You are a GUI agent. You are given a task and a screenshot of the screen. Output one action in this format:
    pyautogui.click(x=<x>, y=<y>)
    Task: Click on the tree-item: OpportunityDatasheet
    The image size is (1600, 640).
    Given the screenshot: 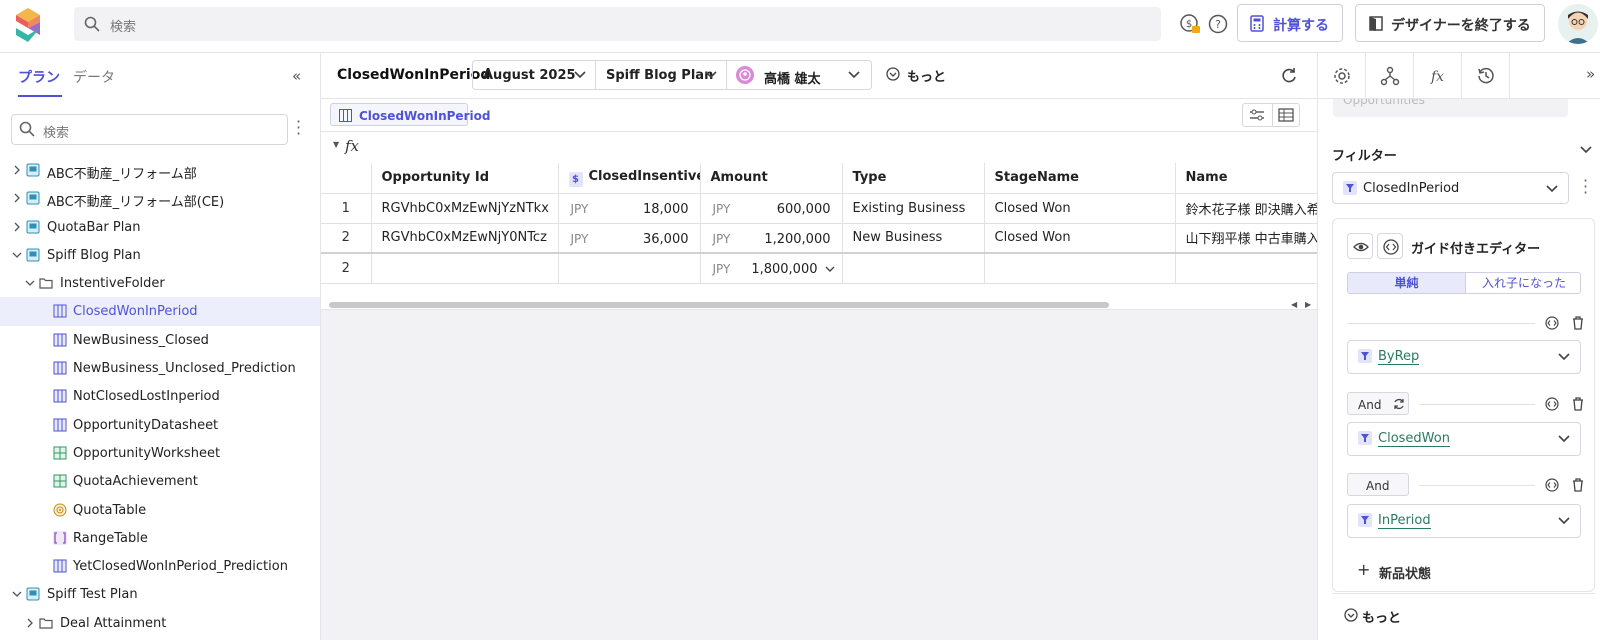 What is the action you would take?
    pyautogui.click(x=160, y=425)
    